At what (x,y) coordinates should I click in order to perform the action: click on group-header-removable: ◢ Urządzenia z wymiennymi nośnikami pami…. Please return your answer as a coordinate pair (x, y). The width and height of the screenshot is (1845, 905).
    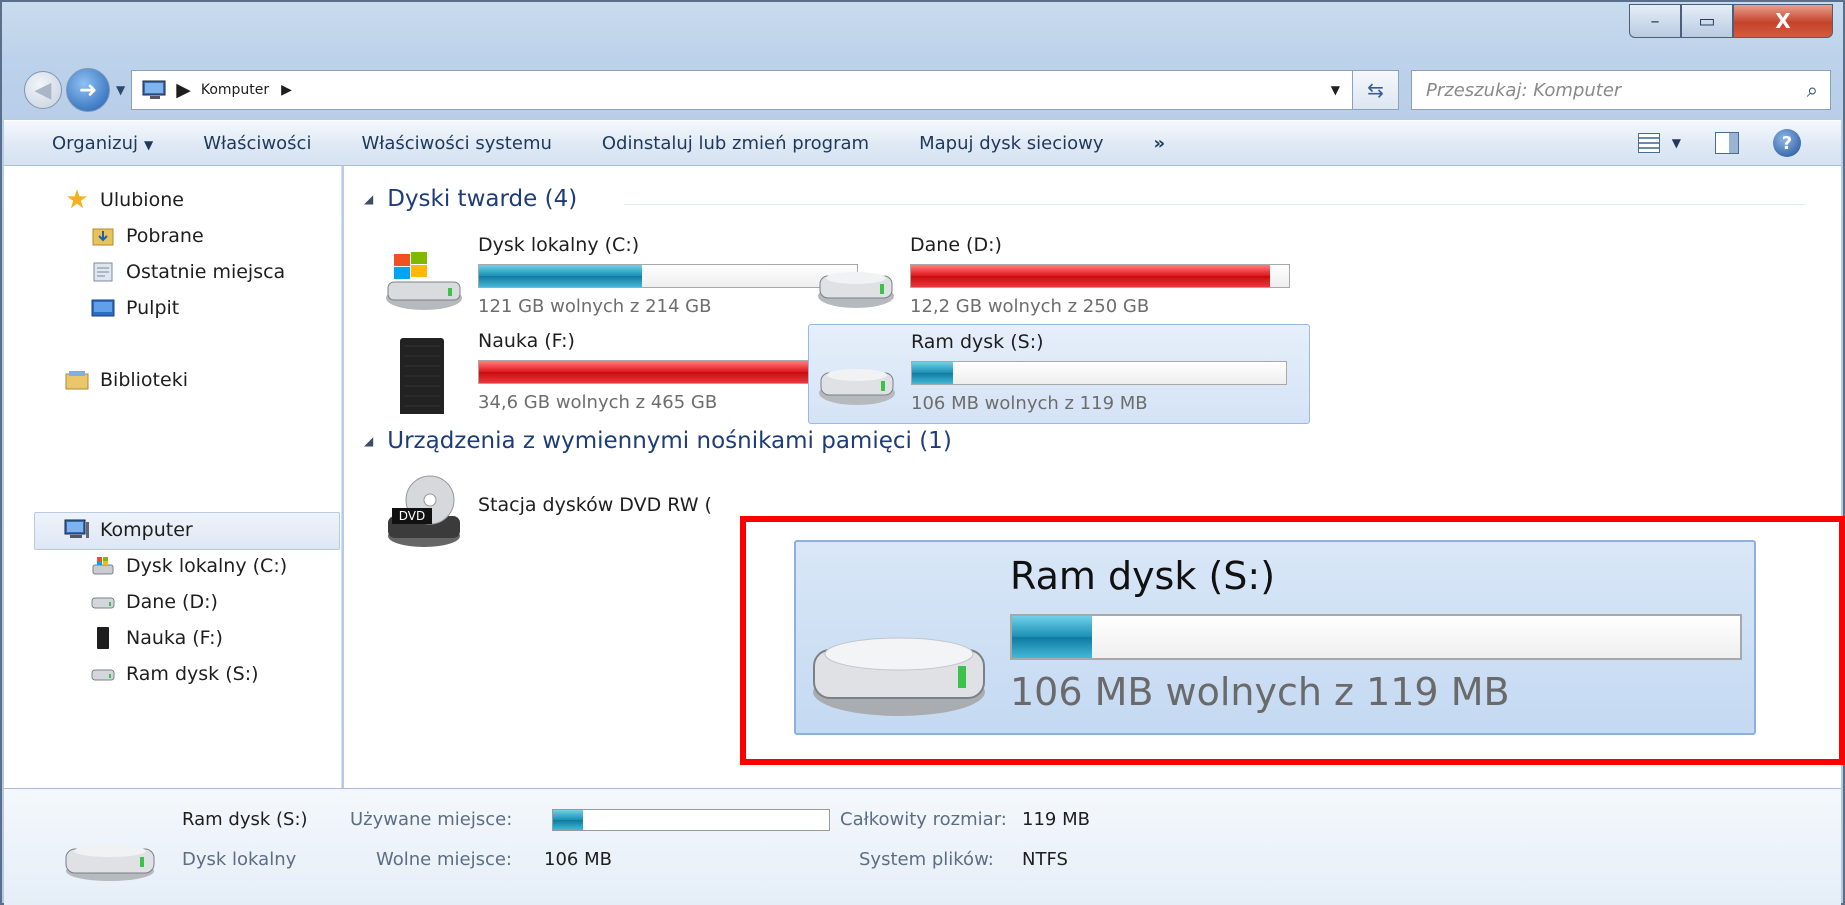
    Looking at the image, I should click on (658, 441).